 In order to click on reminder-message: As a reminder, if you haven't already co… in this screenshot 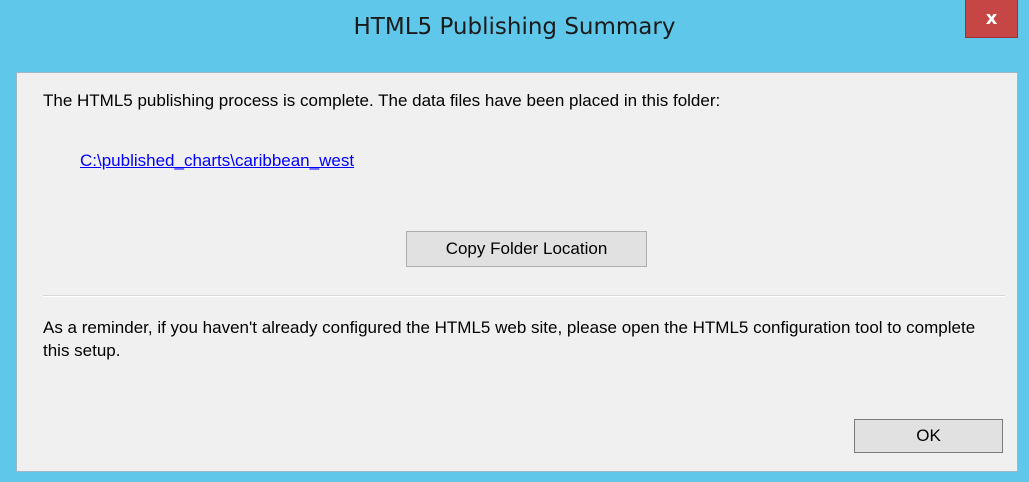, I will do `click(509, 339)`.